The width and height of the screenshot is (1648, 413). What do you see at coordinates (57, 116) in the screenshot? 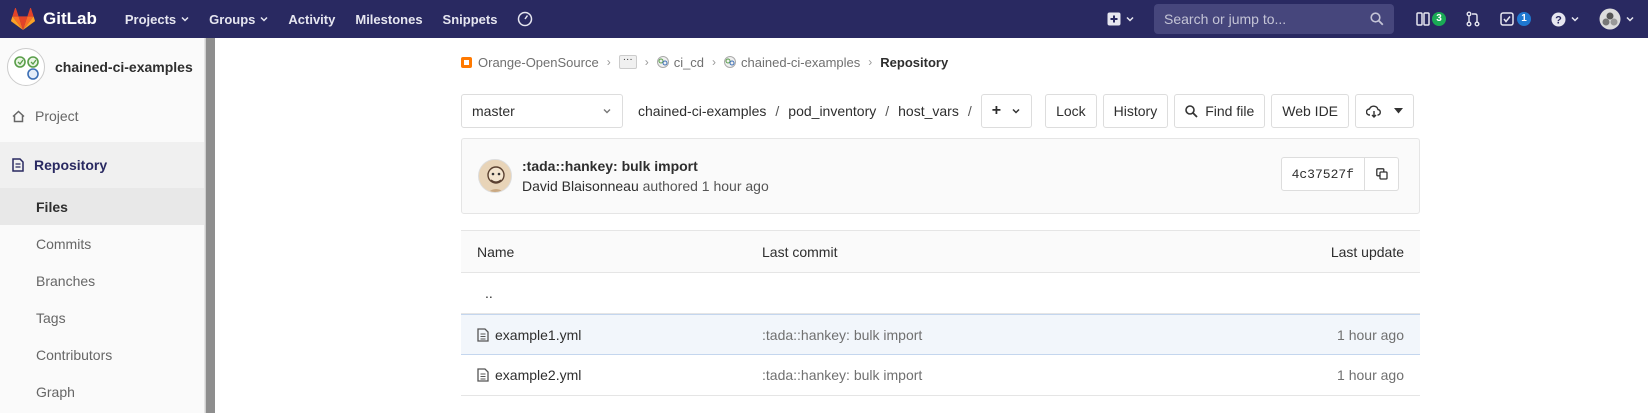
I see `sidebar-item-label: Project` at bounding box center [57, 116].